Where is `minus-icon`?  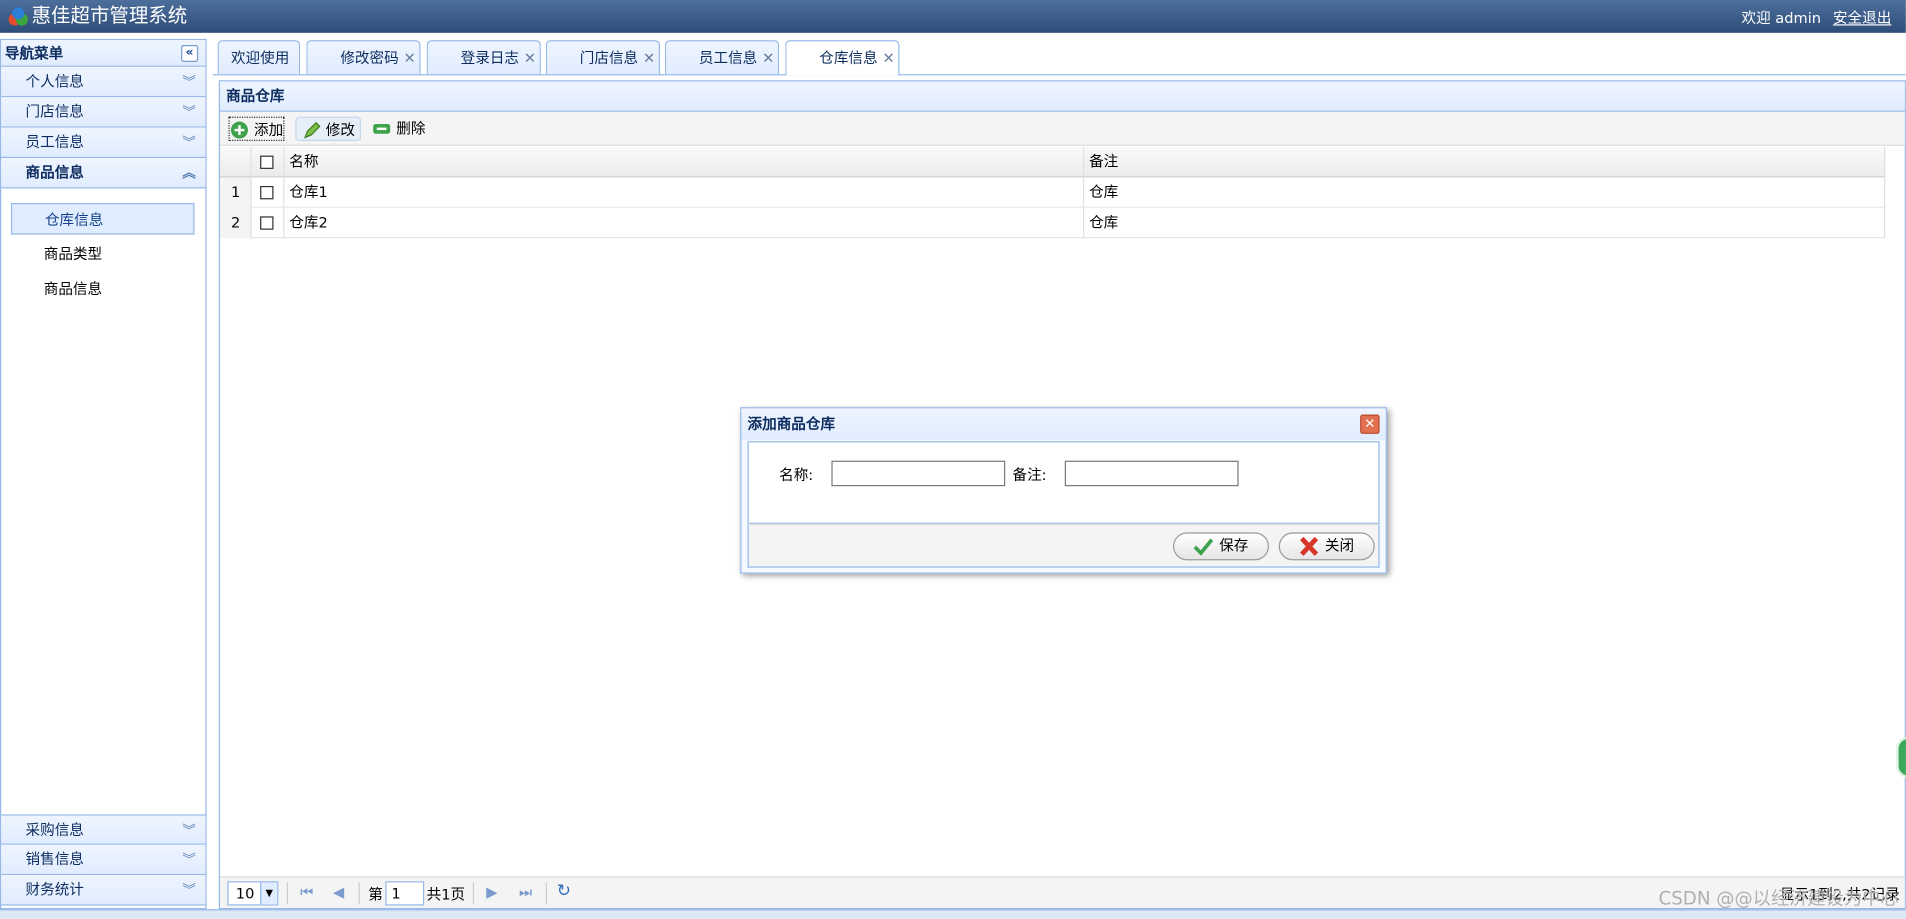
minus-icon is located at coordinates (382, 128).